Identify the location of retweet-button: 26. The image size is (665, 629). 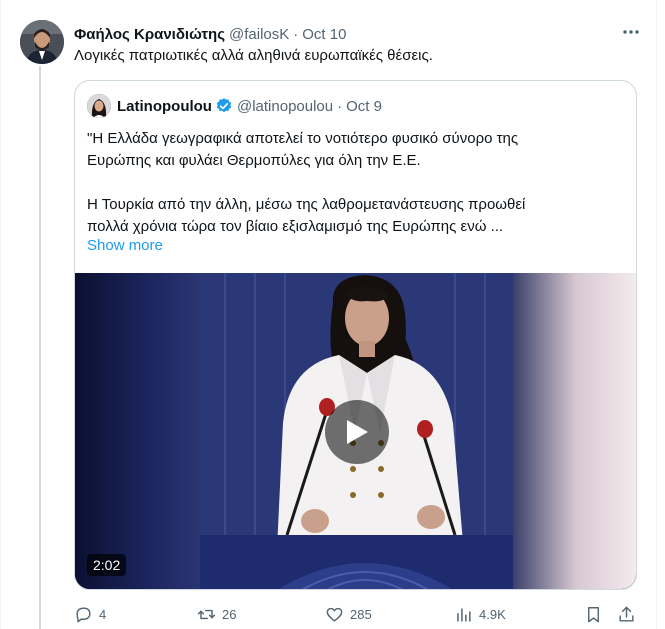
(216, 614).